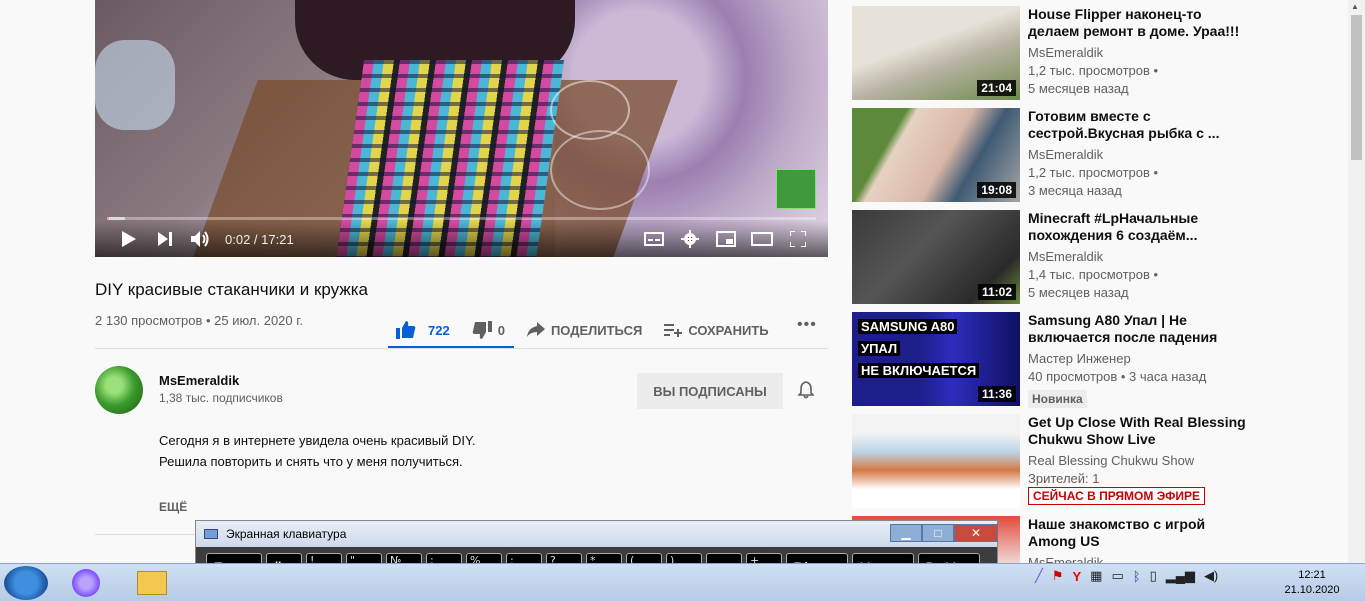  Describe the element at coordinates (86, 583) in the screenshot. I see `taskbar-app-alice` at that location.